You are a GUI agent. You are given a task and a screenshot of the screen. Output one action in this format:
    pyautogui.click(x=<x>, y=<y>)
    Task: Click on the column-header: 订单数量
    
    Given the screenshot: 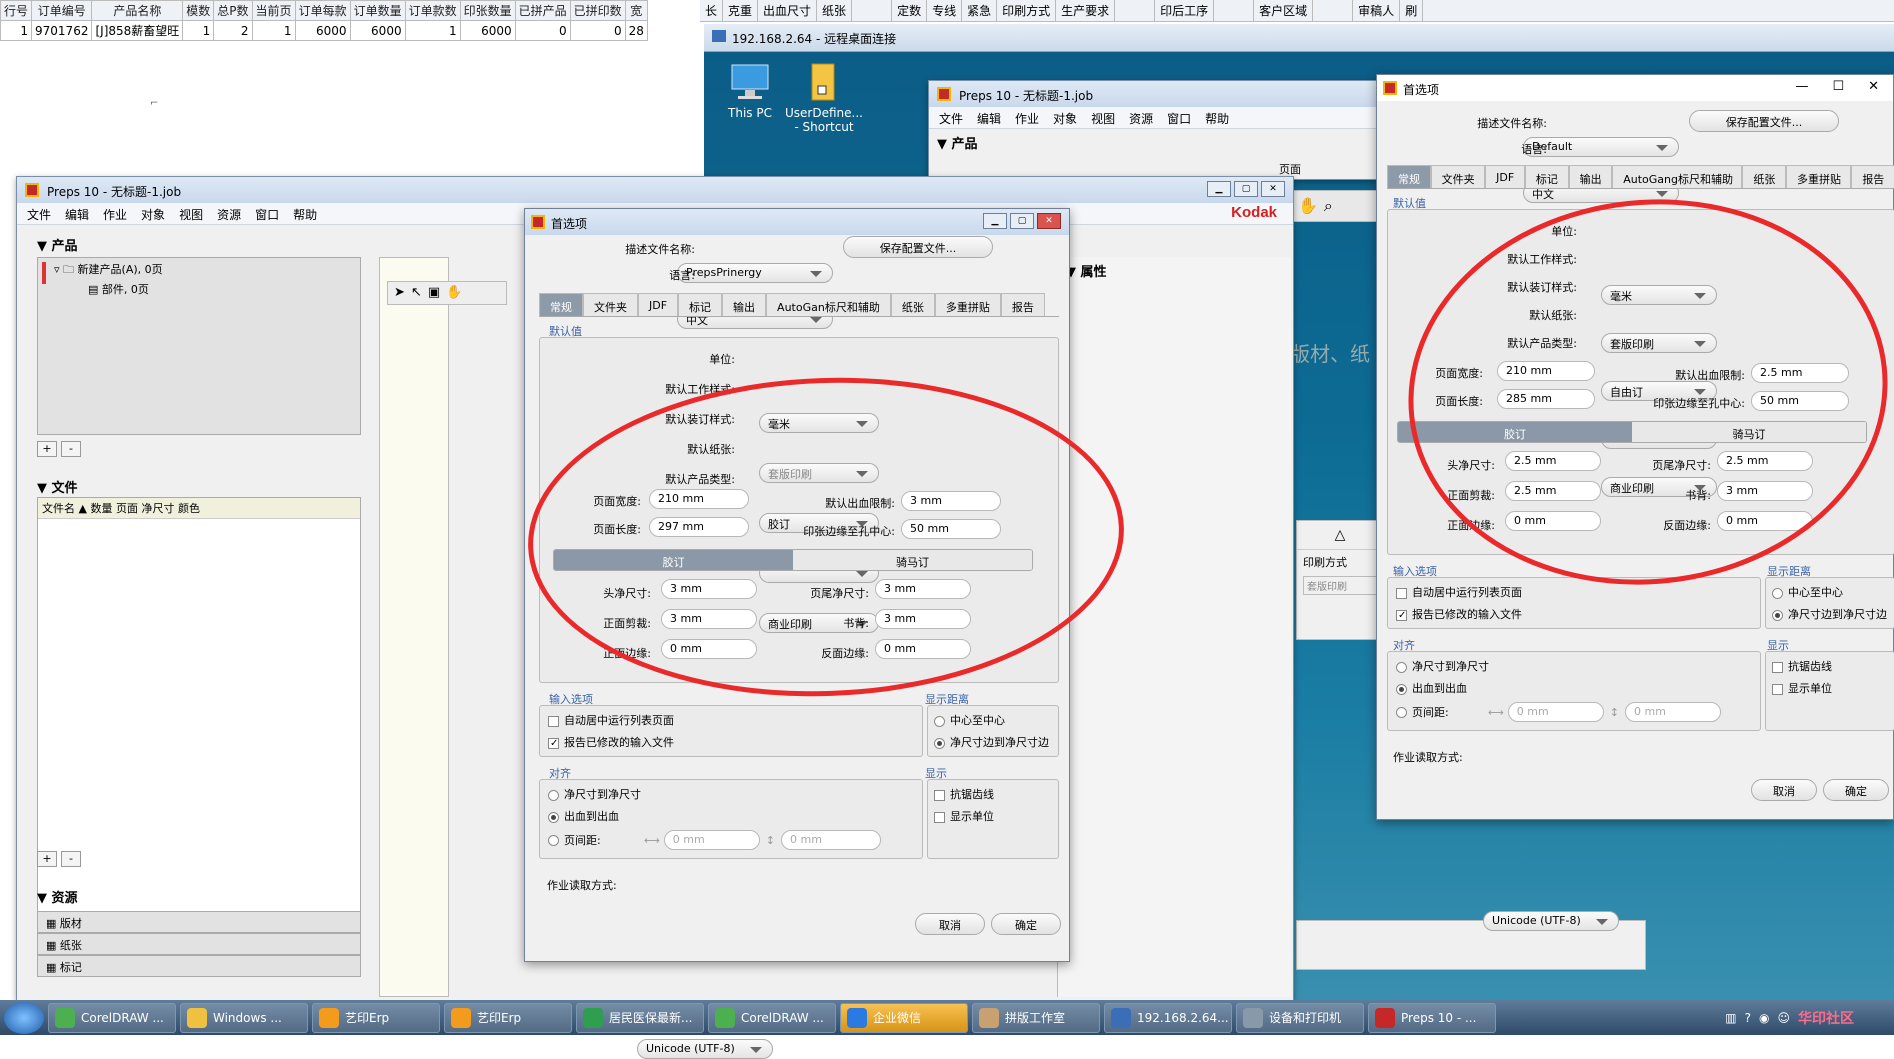 What is the action you would take?
    pyautogui.click(x=377, y=10)
    